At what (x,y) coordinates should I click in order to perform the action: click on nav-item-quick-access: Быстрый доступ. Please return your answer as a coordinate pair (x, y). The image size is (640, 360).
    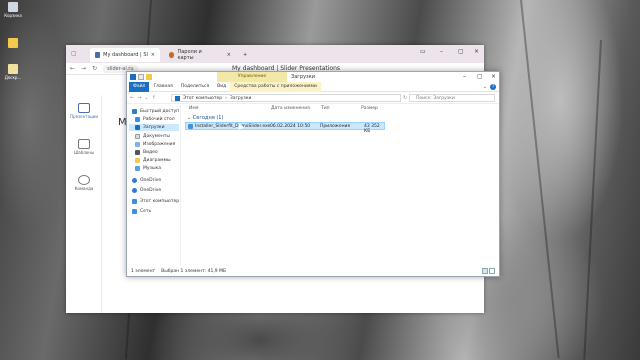
    Looking at the image, I should click on (155, 111).